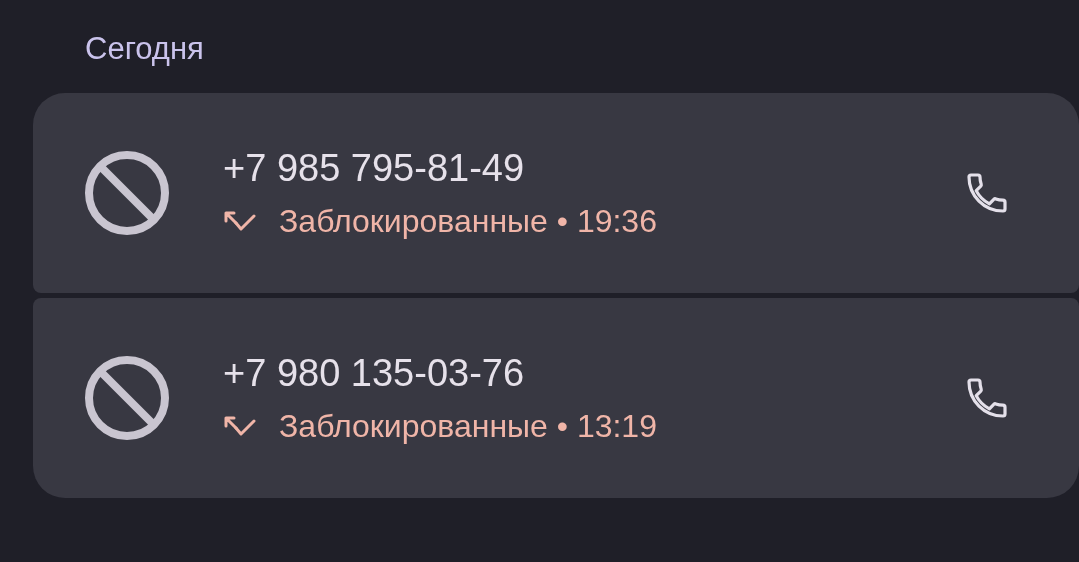 The height and width of the screenshot is (562, 1079). I want to click on section-title: Сегодня, so click(144, 48).